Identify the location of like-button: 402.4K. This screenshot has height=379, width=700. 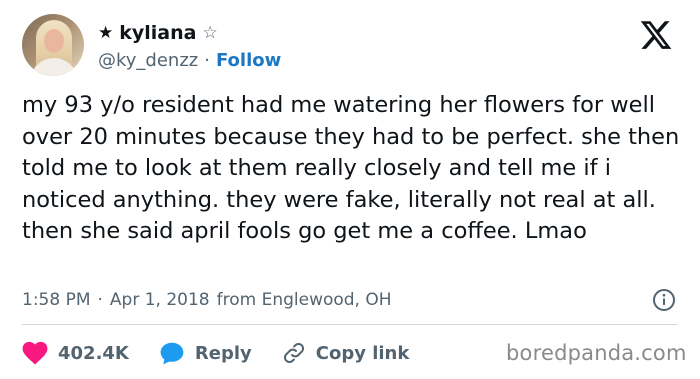
(75, 353).